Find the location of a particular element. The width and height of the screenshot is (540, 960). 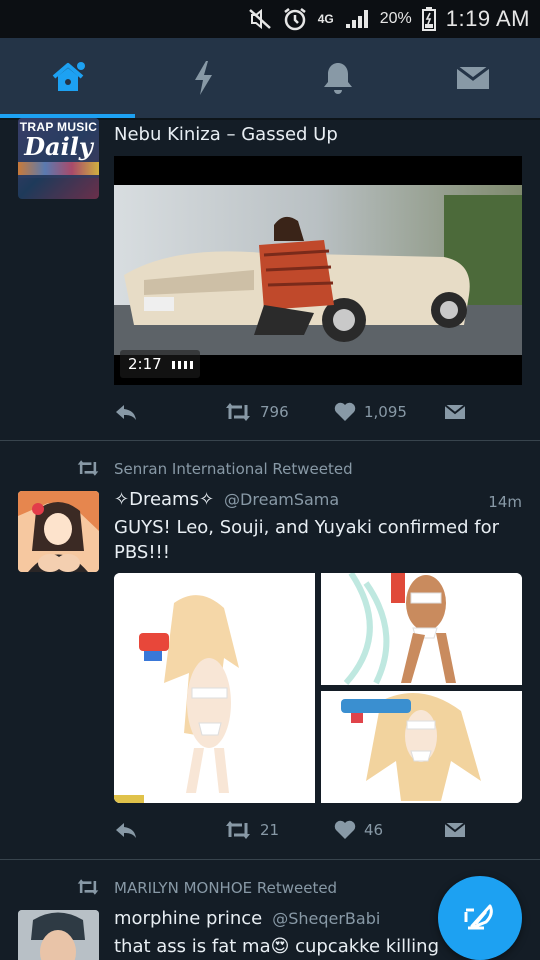

video-thumbnail is located at coordinates (318, 270).